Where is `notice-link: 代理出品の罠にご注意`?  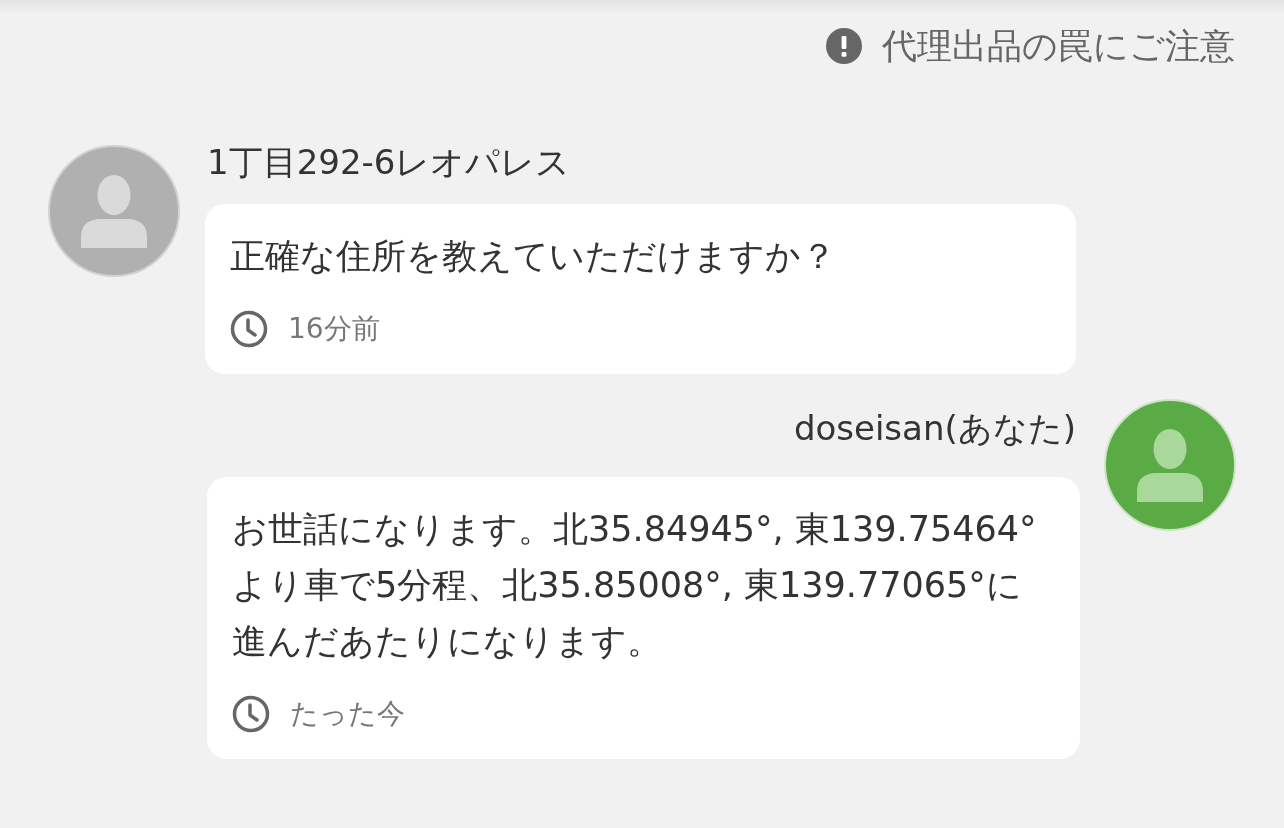 notice-link: 代理出品の罠にご注意 is located at coordinates (1030, 46).